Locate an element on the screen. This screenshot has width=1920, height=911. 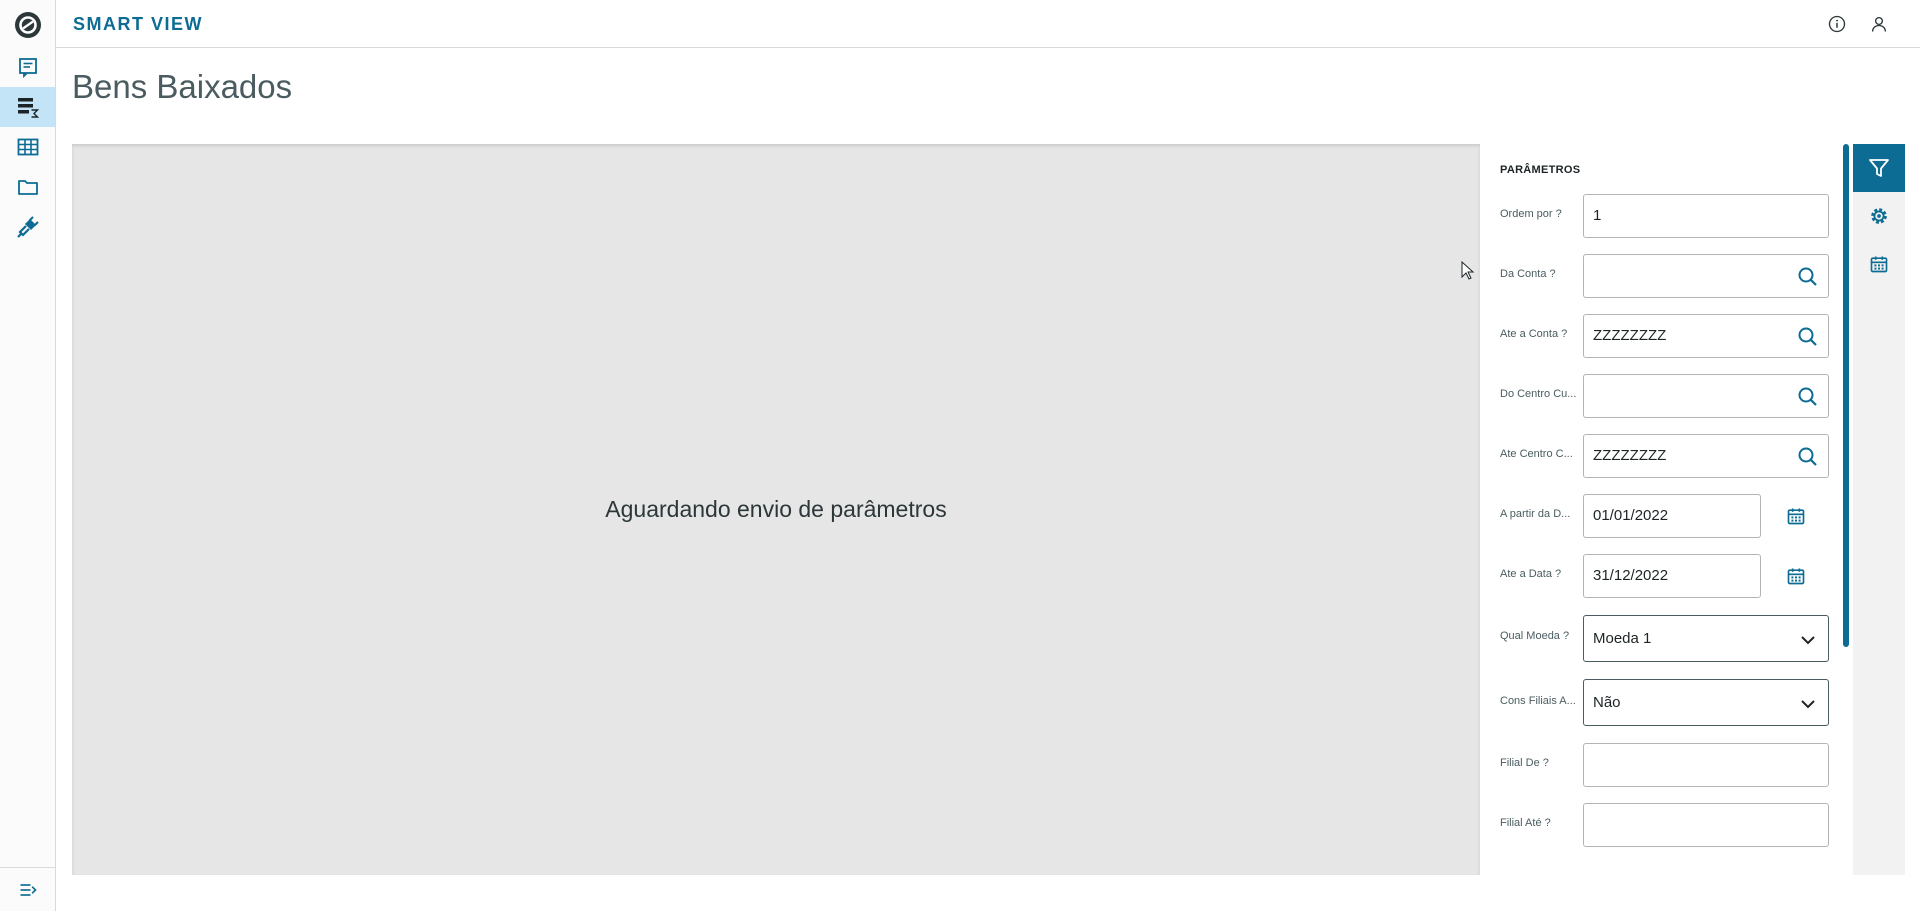
info-icon is located at coordinates (1837, 24).